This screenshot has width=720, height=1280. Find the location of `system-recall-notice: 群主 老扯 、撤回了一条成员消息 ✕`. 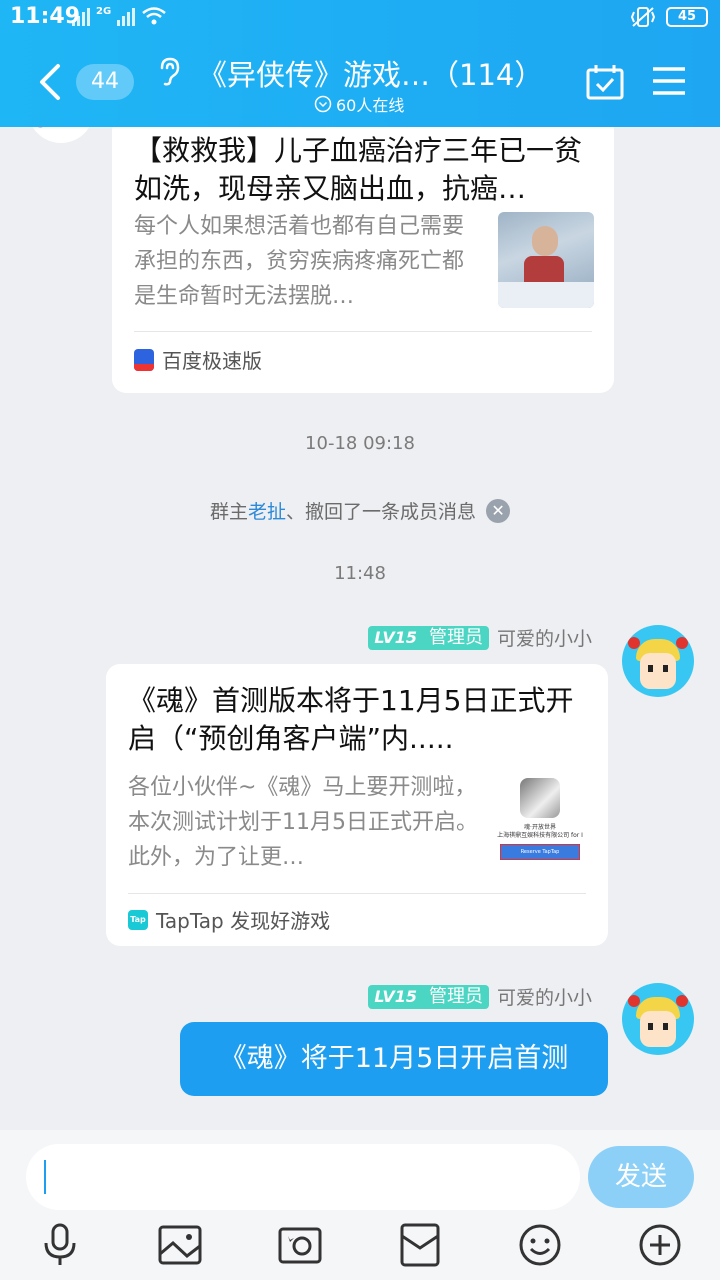

system-recall-notice: 群主 老扯 、撤回了一条成员消息 ✕ is located at coordinates (360, 510).